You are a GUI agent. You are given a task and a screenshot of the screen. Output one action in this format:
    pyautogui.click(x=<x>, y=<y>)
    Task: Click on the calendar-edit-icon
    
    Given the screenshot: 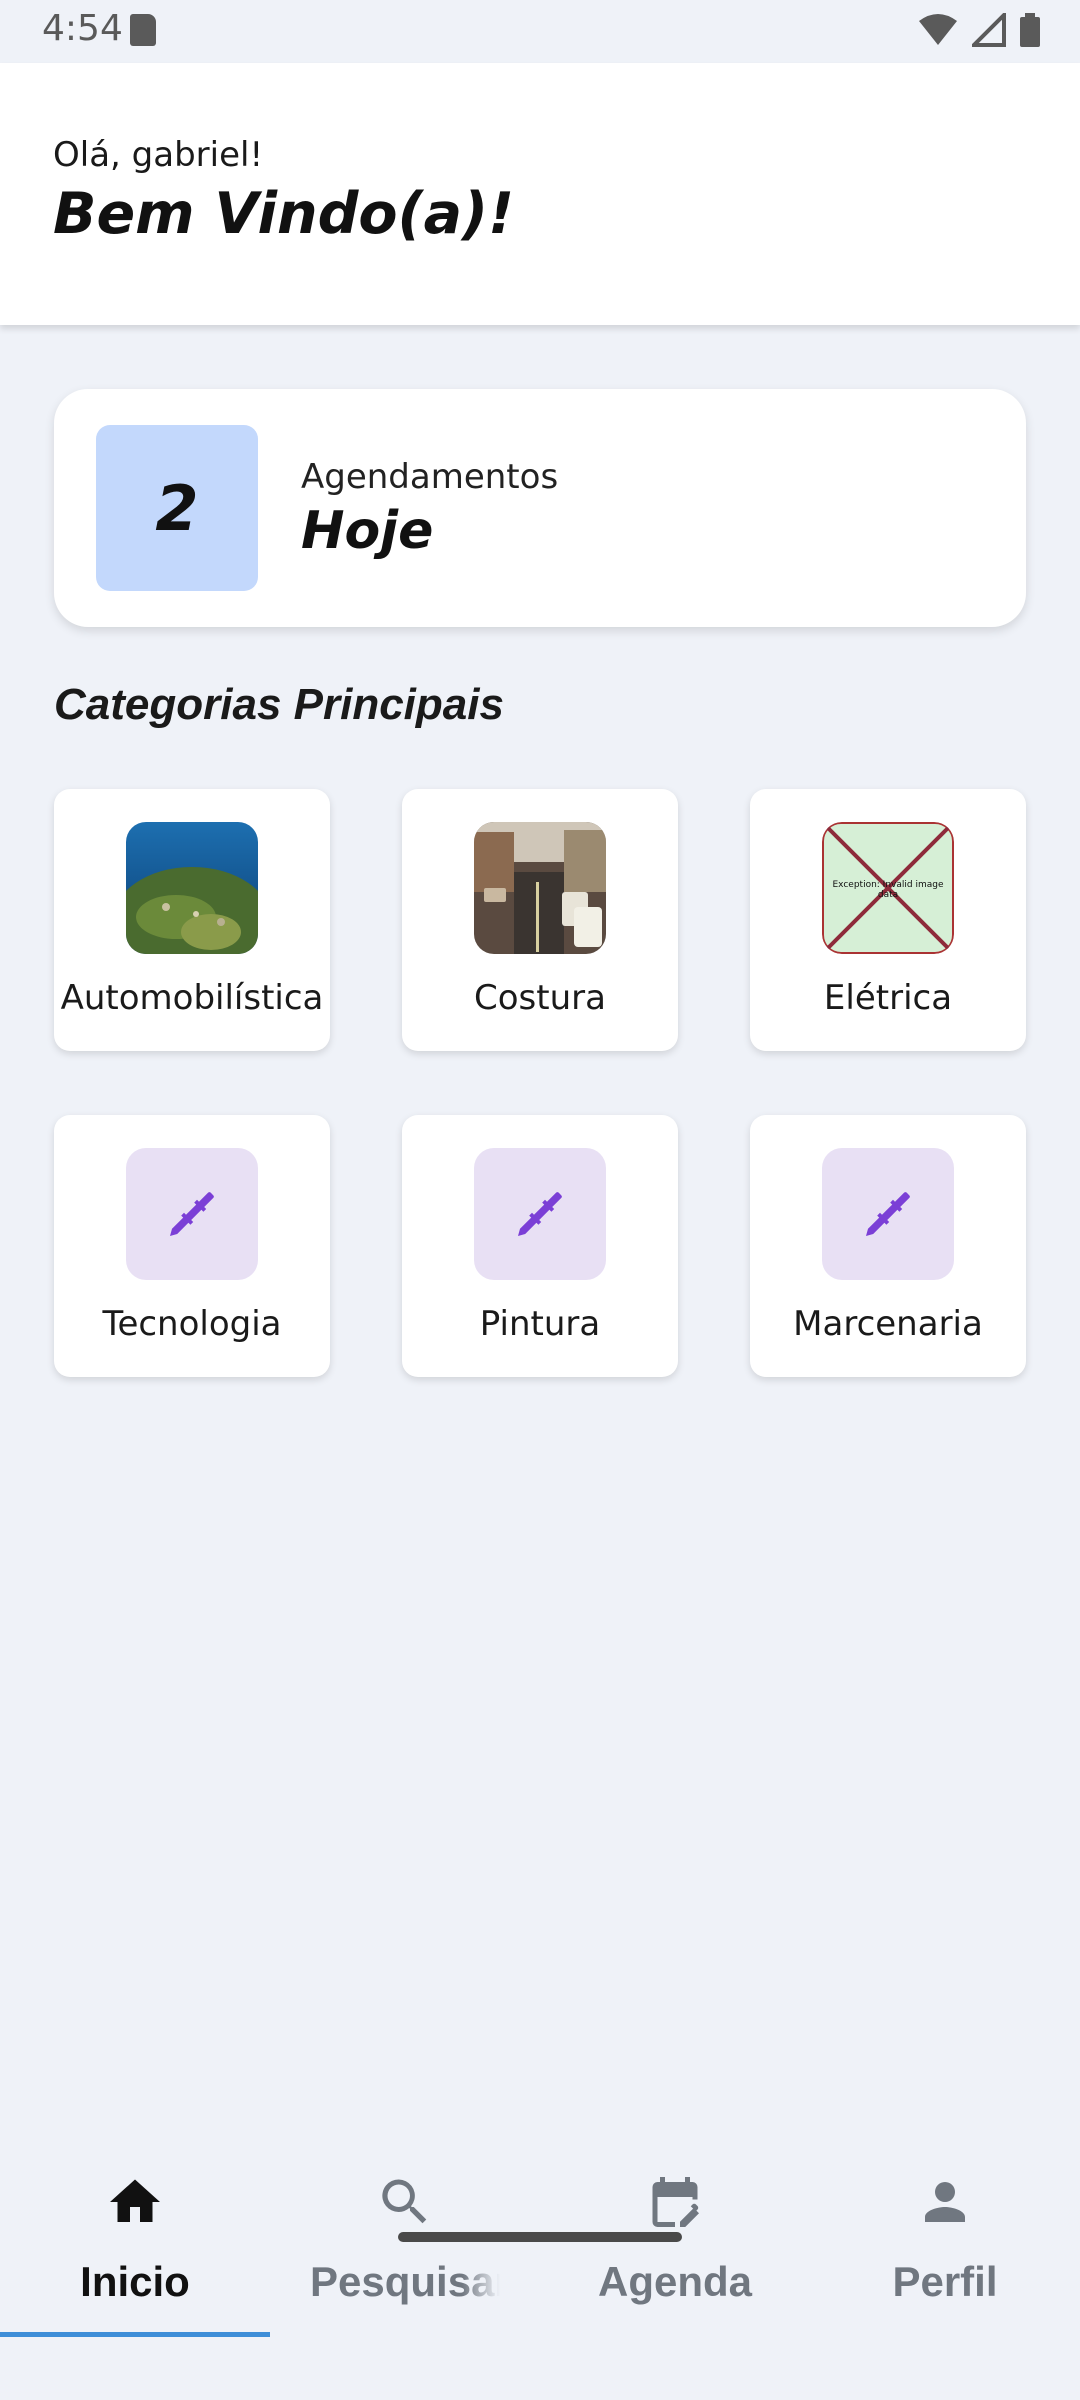 What is the action you would take?
    pyautogui.click(x=675, y=2202)
    